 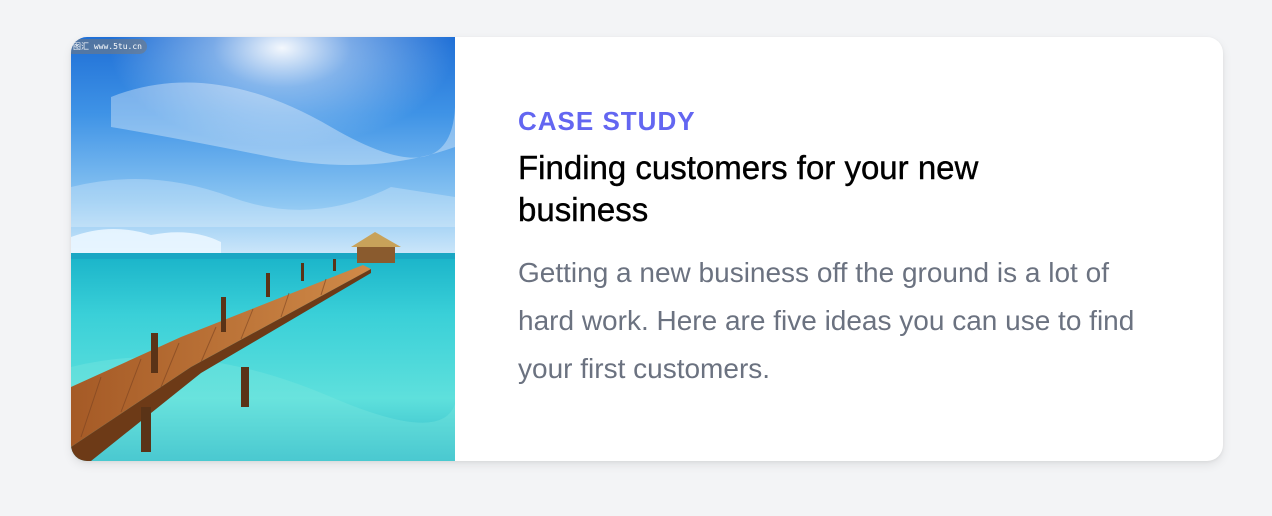 I want to click on category-label: CASE STUDY, so click(x=607, y=121).